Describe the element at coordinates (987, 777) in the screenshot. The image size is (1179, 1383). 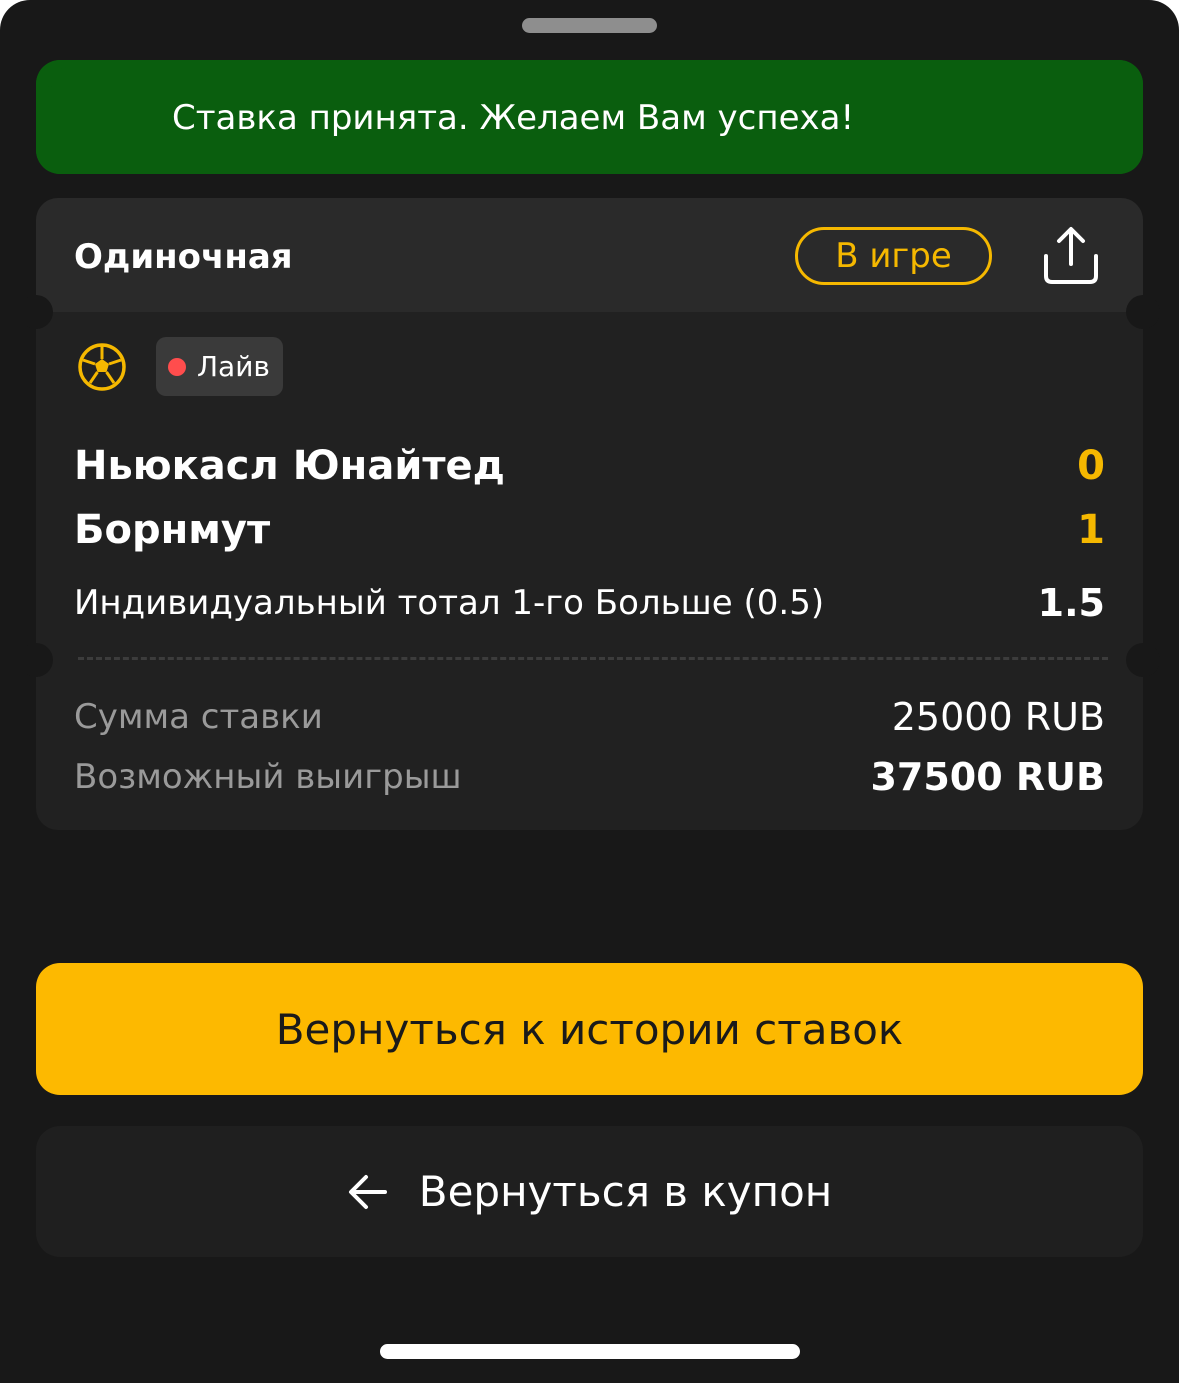
I see `payout-value: 37500 RUB` at that location.